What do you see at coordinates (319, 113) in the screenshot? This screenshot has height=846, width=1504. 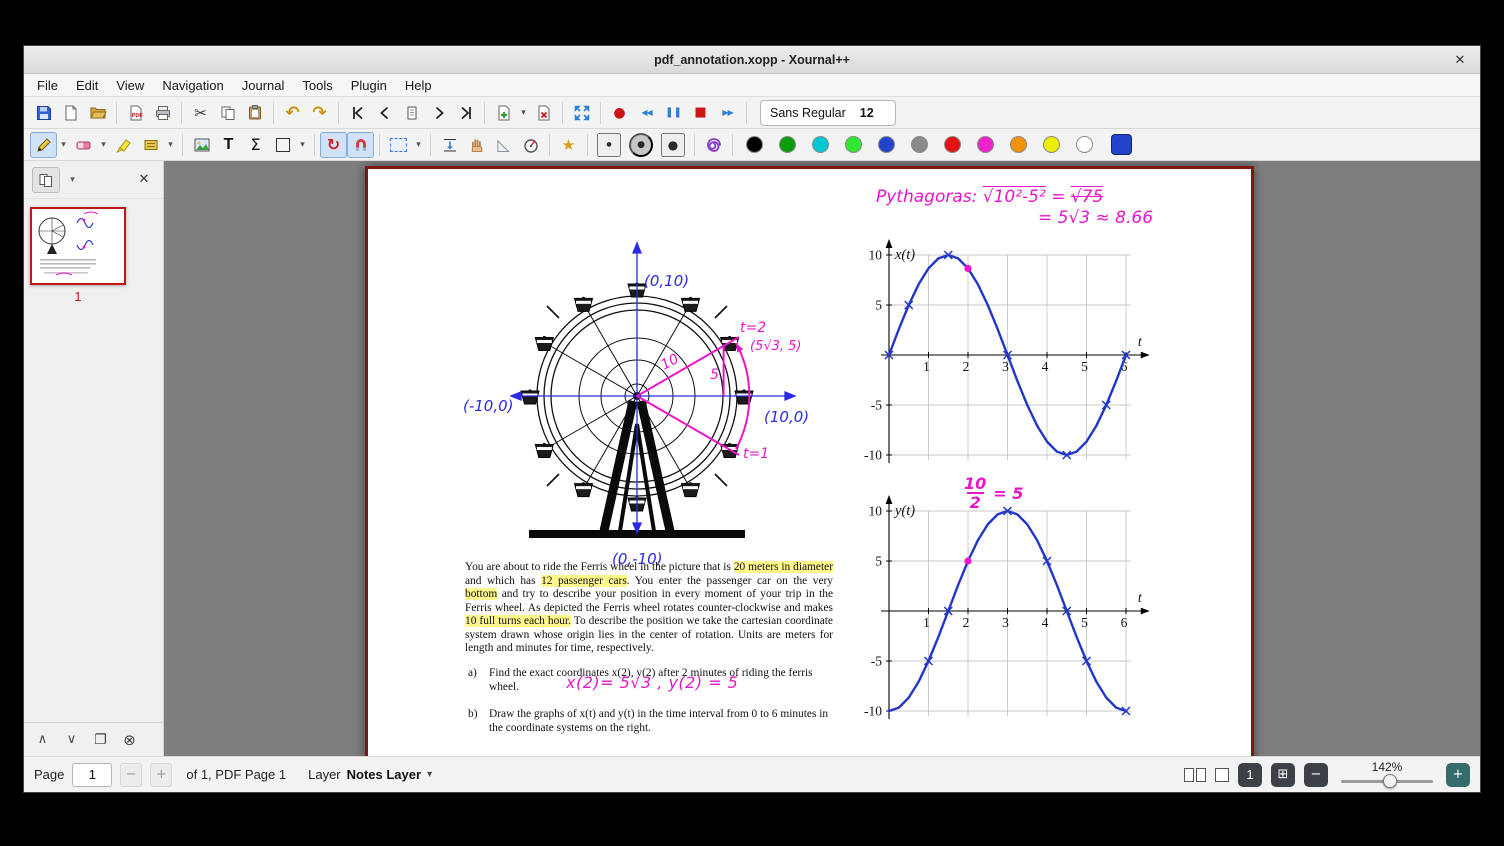 I see `redo-button: ↷` at bounding box center [319, 113].